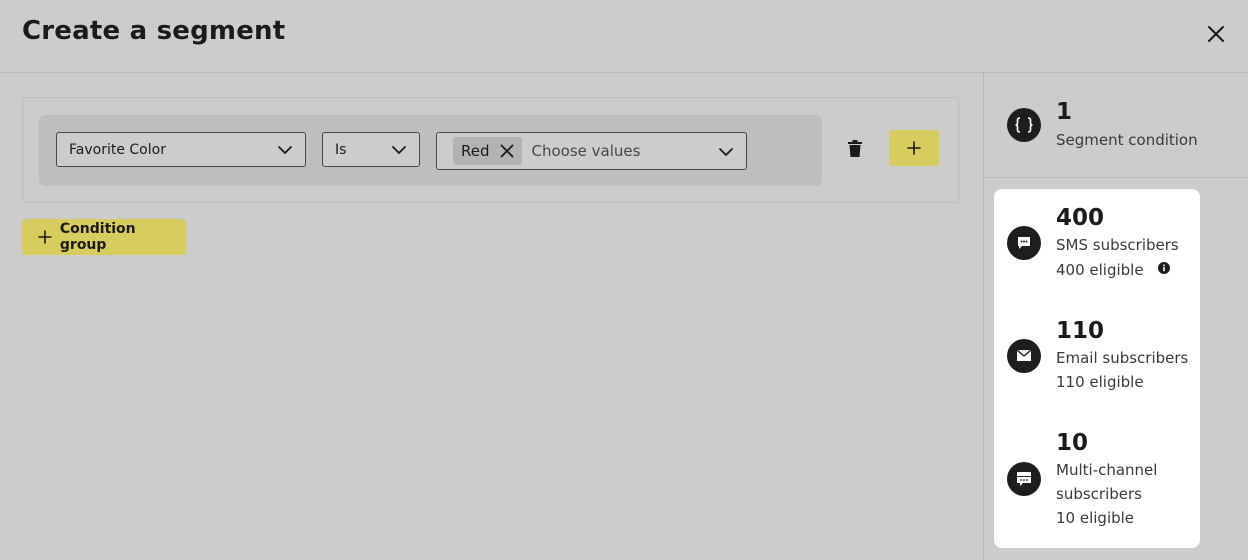 Image resolution: width=1248 pixels, height=560 pixels. I want to click on condition-group: Favorite Color Is Red Choose values, so click(490, 150).